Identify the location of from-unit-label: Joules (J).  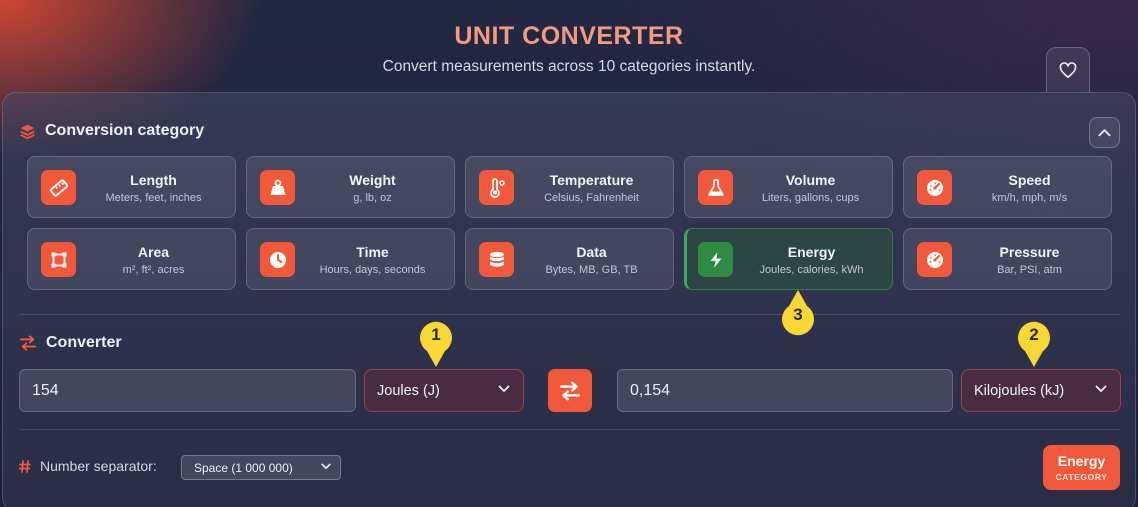
(408, 390).